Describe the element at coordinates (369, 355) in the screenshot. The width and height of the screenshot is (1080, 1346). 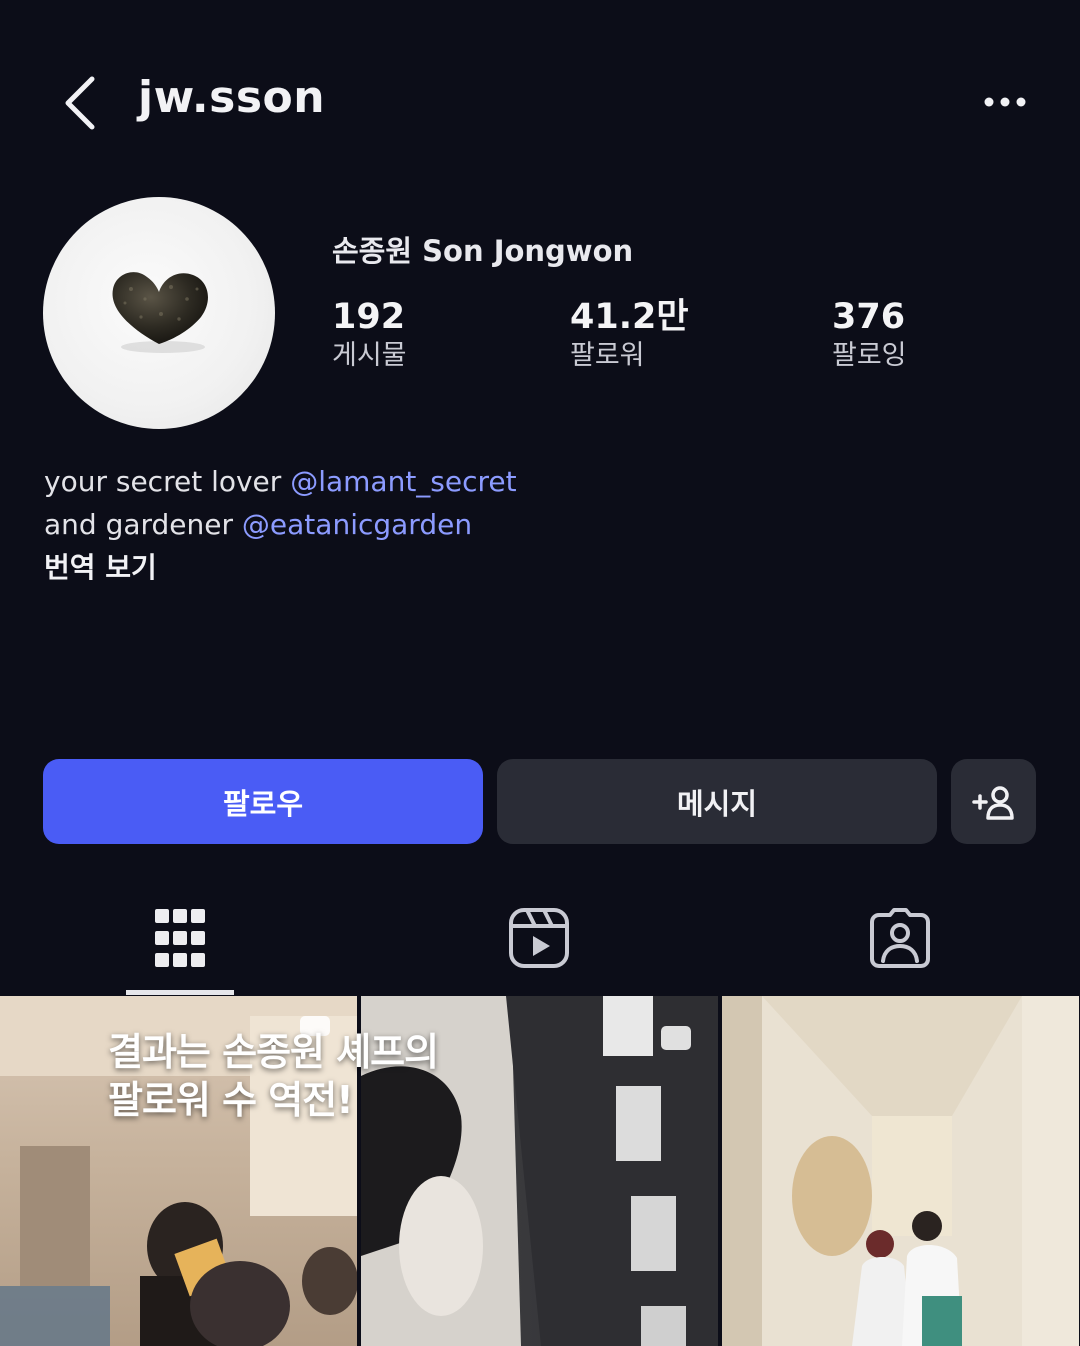
I see `posts-label: 게시물` at that location.